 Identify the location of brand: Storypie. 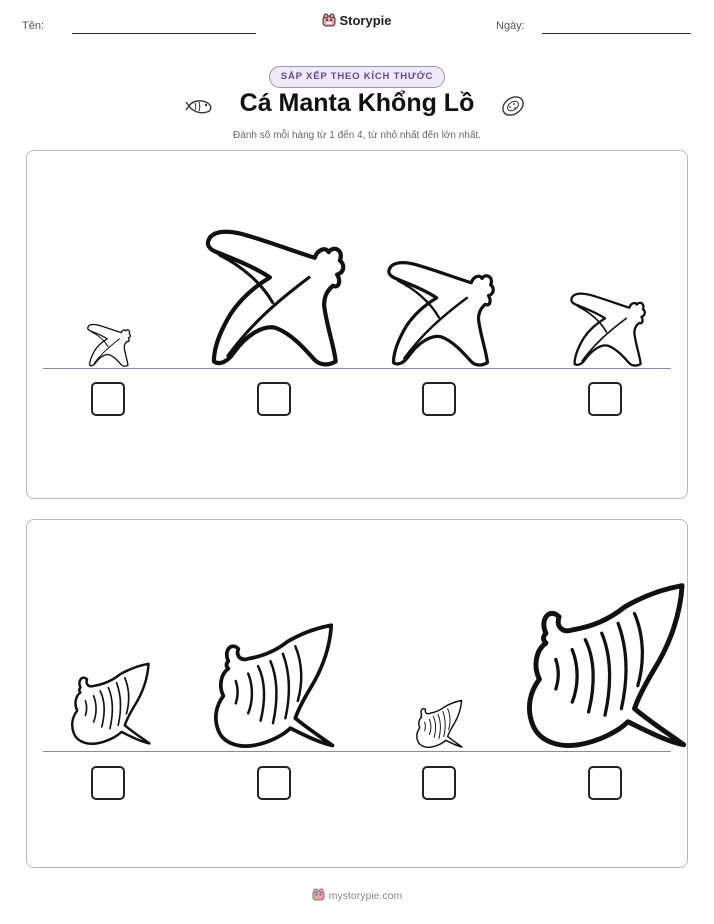
(357, 20).